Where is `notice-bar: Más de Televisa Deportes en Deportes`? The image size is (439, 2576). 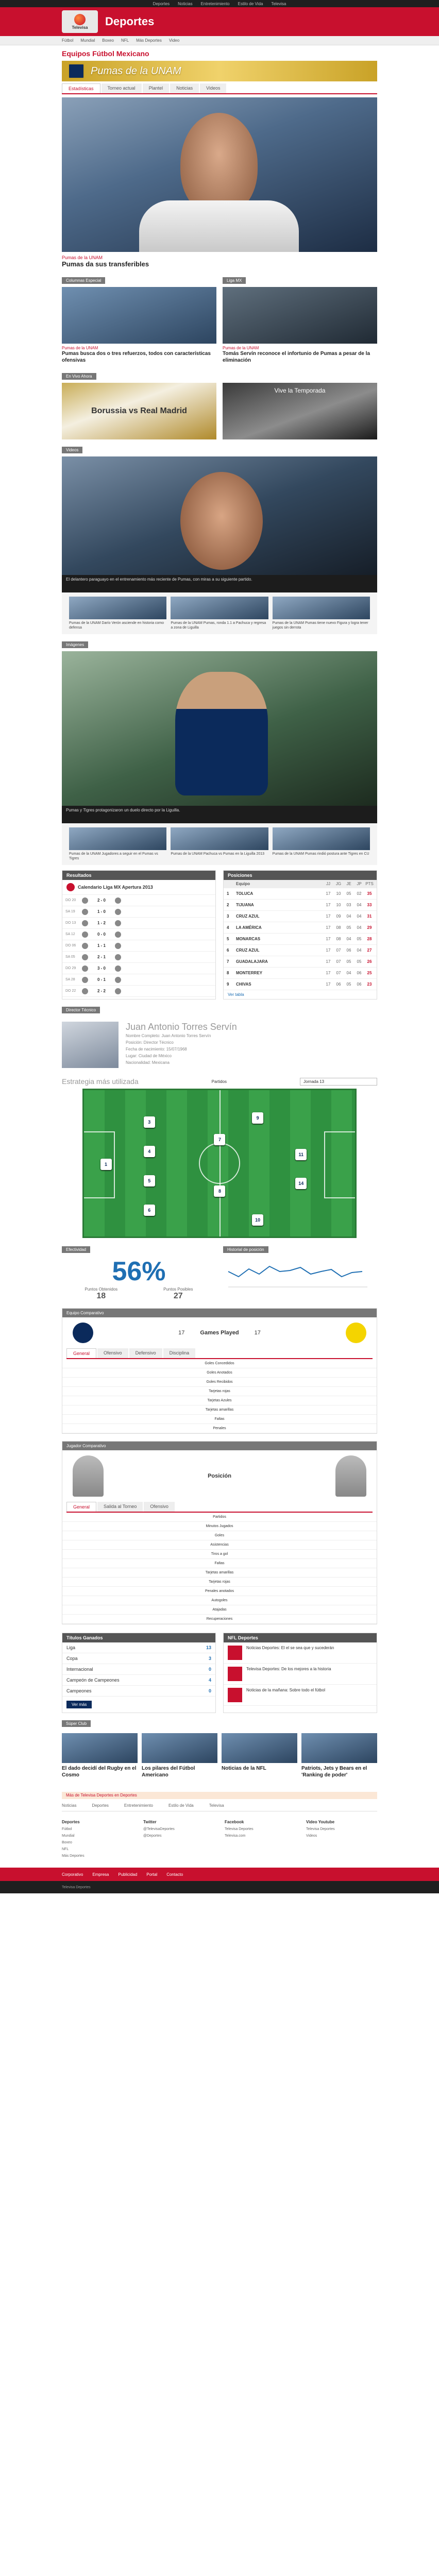 notice-bar: Más de Televisa Deportes en Deportes is located at coordinates (220, 1795).